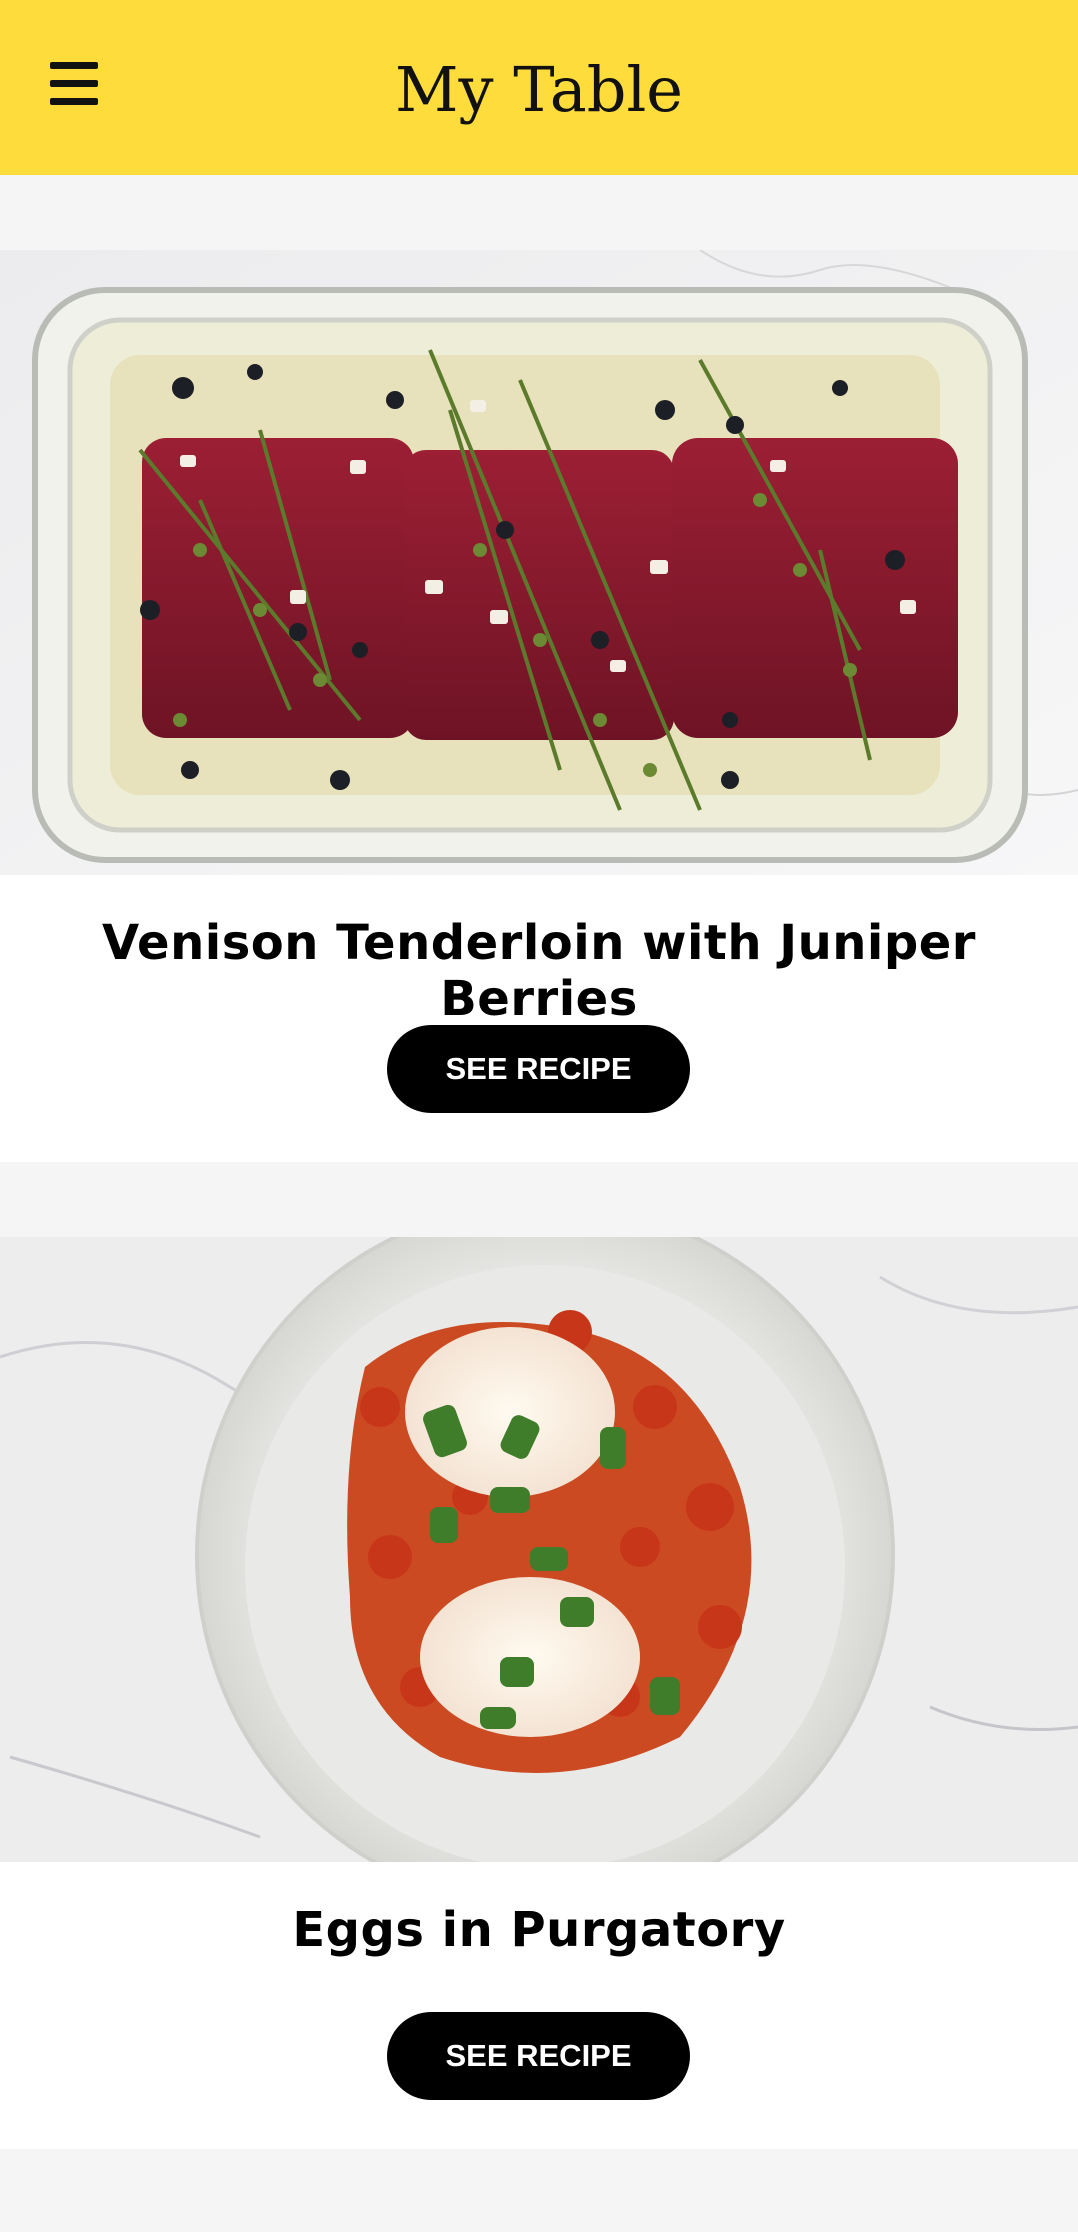 This screenshot has height=2232, width=1078. I want to click on app-header: My Table, so click(539, 87).